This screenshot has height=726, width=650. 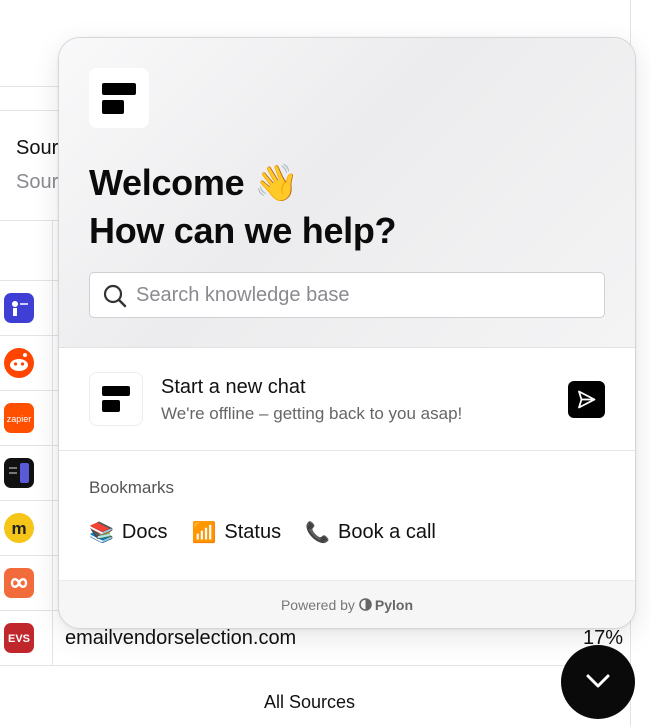 I want to click on search-box, so click(x=347, y=295).